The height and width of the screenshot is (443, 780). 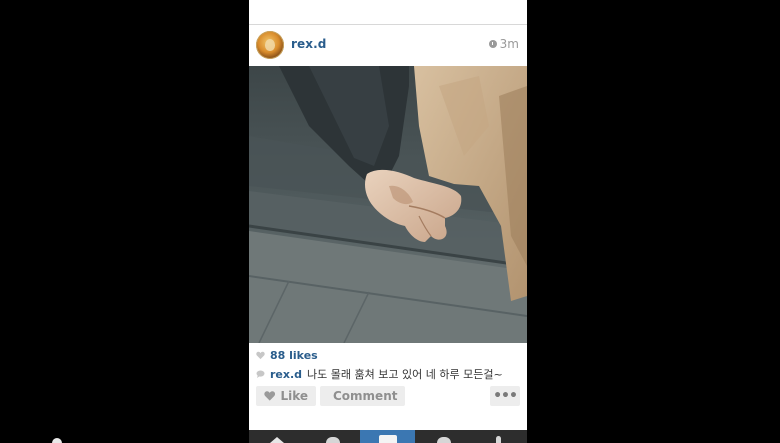 What do you see at coordinates (276, 440) in the screenshot?
I see `home-icon` at bounding box center [276, 440].